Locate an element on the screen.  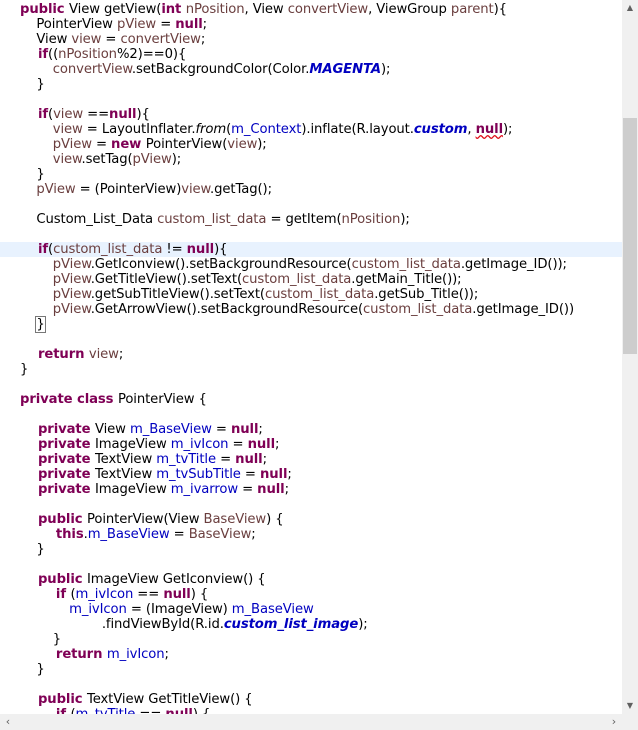
code-line: view.setTag(pView); is located at coordinates (90, 159).